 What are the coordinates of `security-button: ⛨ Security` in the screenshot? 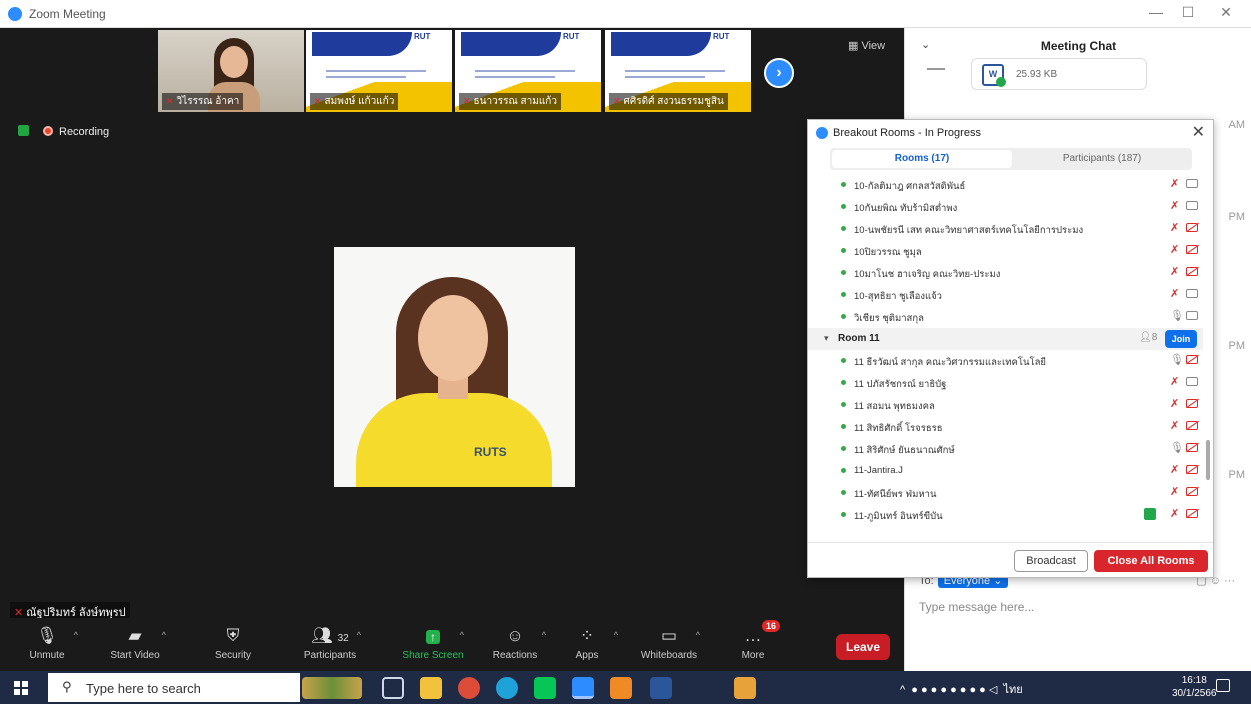 It's located at (233, 642).